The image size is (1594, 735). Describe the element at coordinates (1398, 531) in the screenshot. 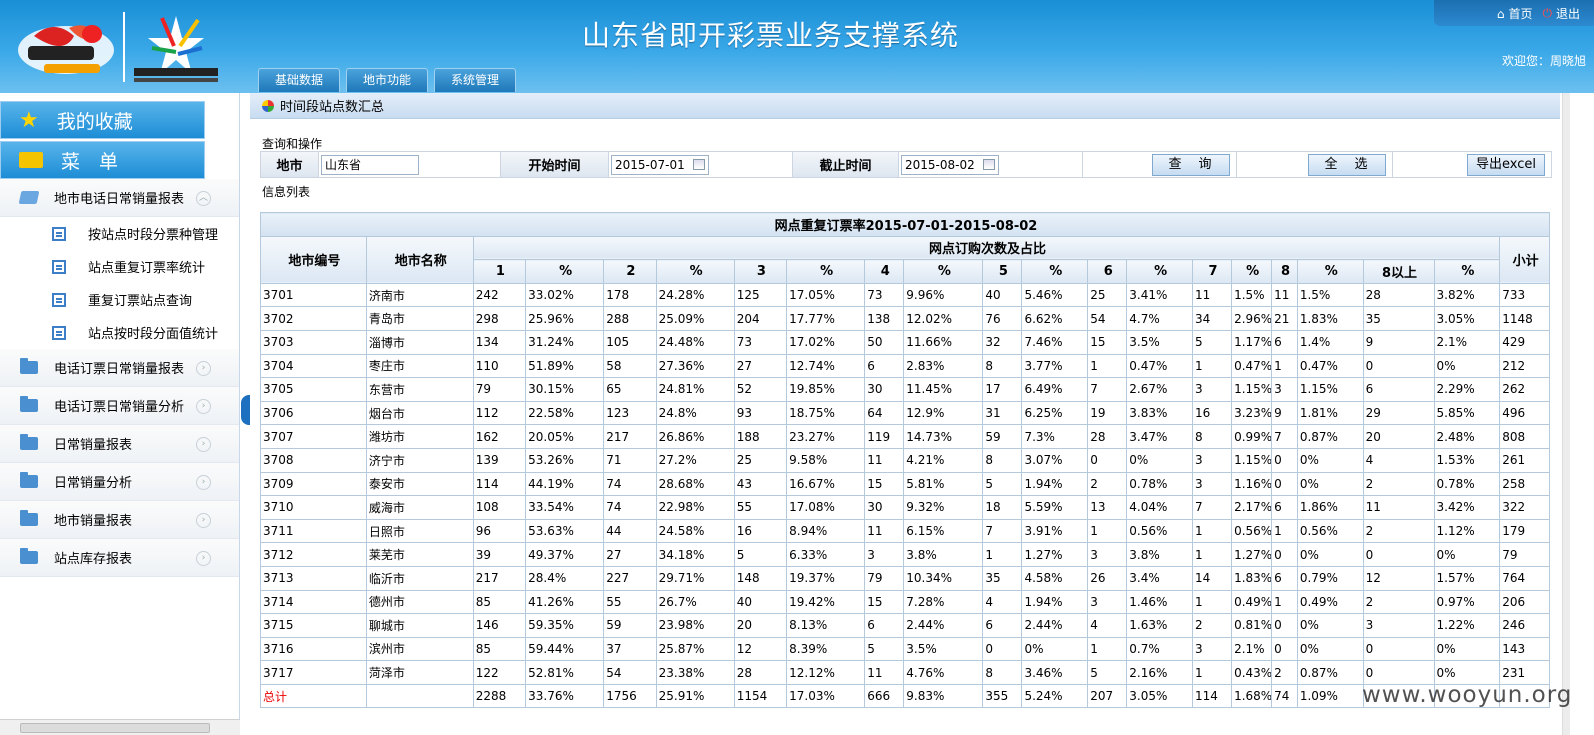

I see `table-cell: 2` at that location.